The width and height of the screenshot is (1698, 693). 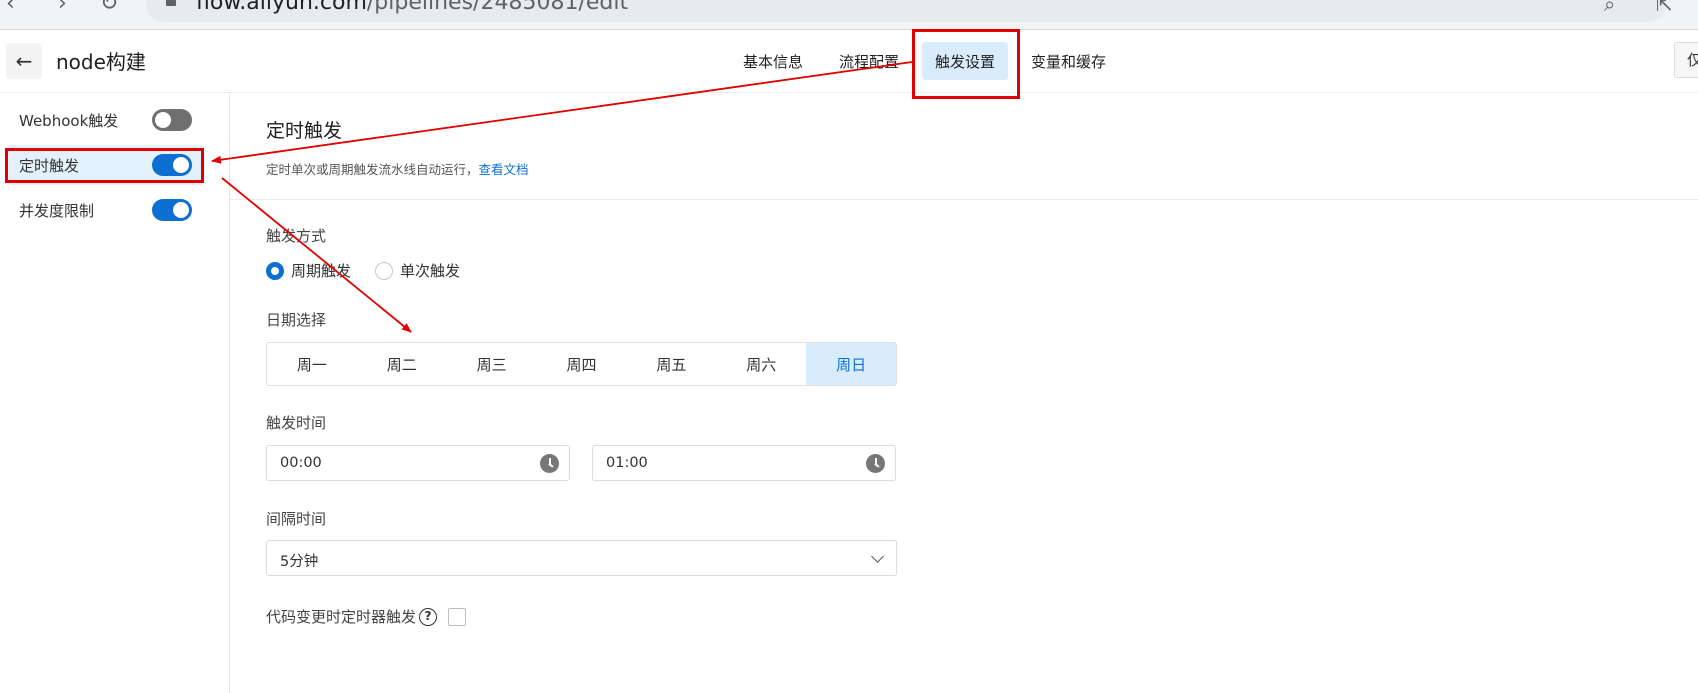 I want to click on section-description: 定时单次或周期触发流水线自动运行，查看文档, so click(x=397, y=168).